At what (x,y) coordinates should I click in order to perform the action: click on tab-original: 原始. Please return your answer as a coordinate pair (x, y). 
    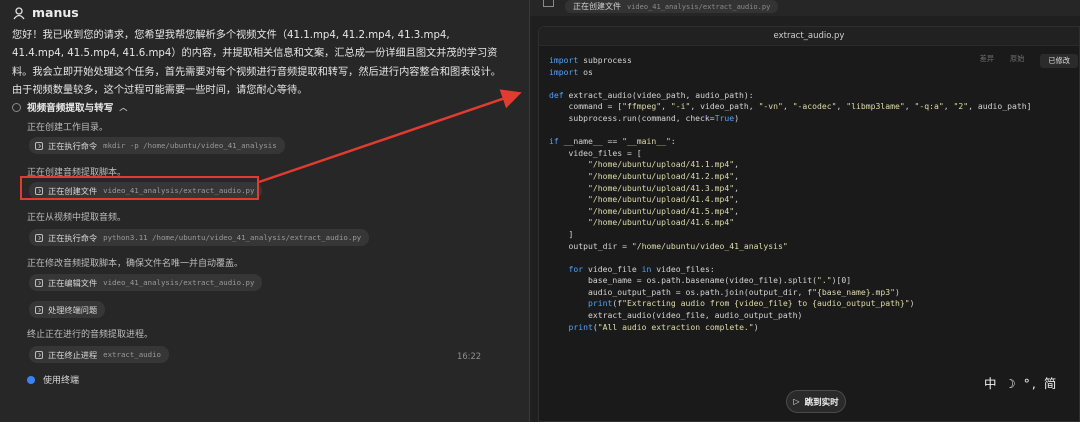
    Looking at the image, I should click on (1017, 61).